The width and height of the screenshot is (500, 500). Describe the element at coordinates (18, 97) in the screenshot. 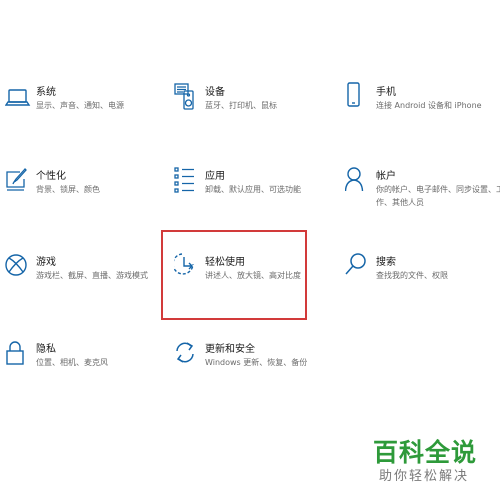

I see `laptop-icon` at that location.